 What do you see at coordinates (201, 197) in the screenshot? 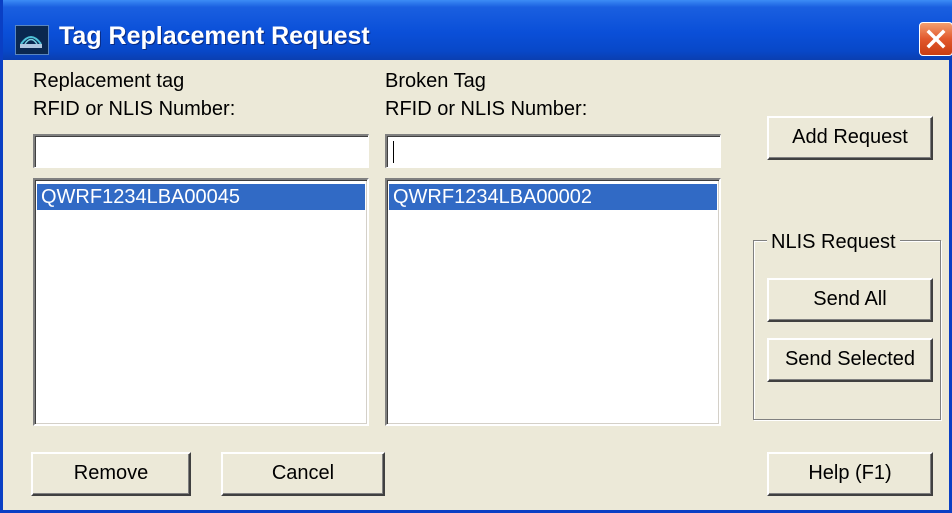
I see `list-item: QWRF1234LBA00045` at bounding box center [201, 197].